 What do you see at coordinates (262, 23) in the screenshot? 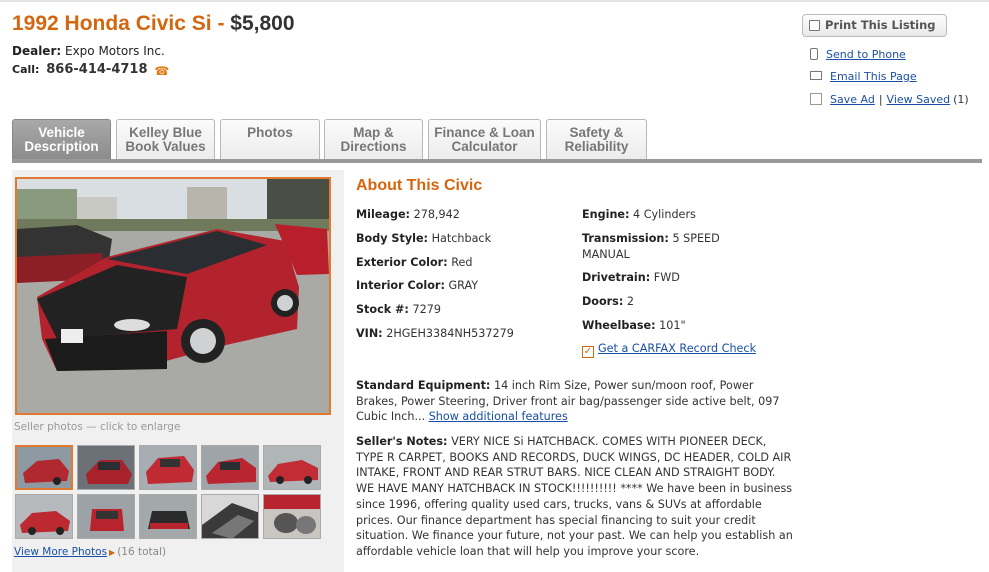
I see `price: $5,800` at bounding box center [262, 23].